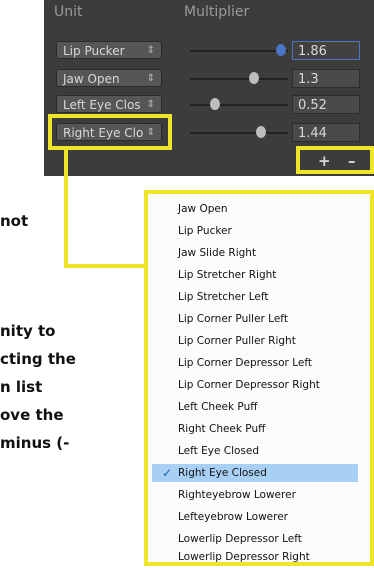 This screenshot has width=374, height=568. I want to click on list-item: Lip Corner Depressor Right, so click(255, 385).